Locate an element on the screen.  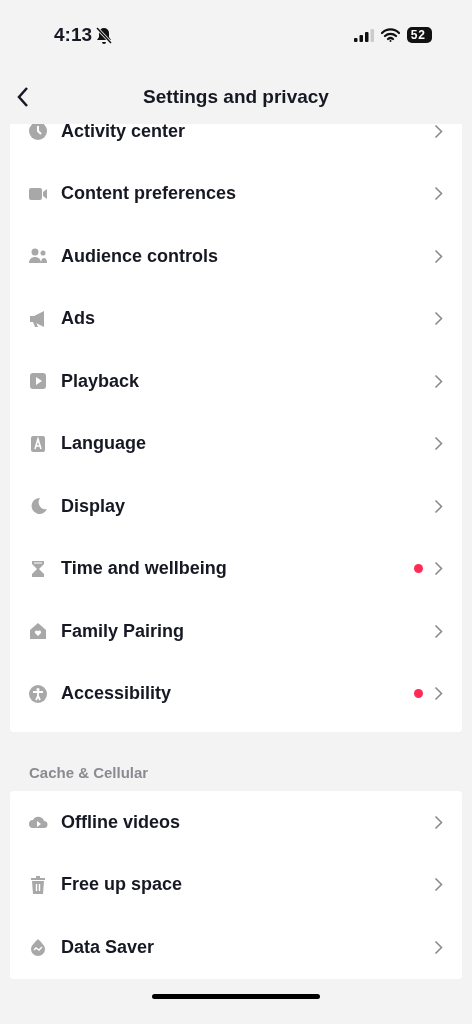
settings-row: Language is located at coordinates (236, 443).